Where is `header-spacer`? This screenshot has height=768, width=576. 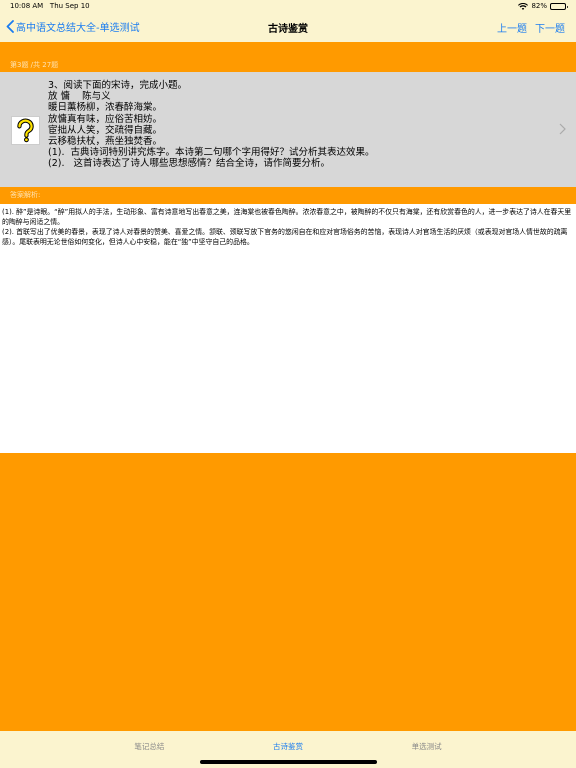
header-spacer is located at coordinates (288, 50).